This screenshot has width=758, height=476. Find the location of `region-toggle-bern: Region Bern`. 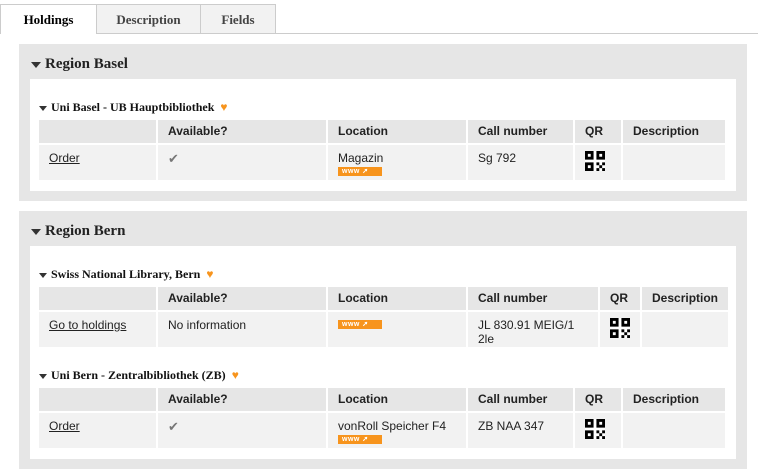

region-toggle-bern: Region Bern is located at coordinates (78, 231).